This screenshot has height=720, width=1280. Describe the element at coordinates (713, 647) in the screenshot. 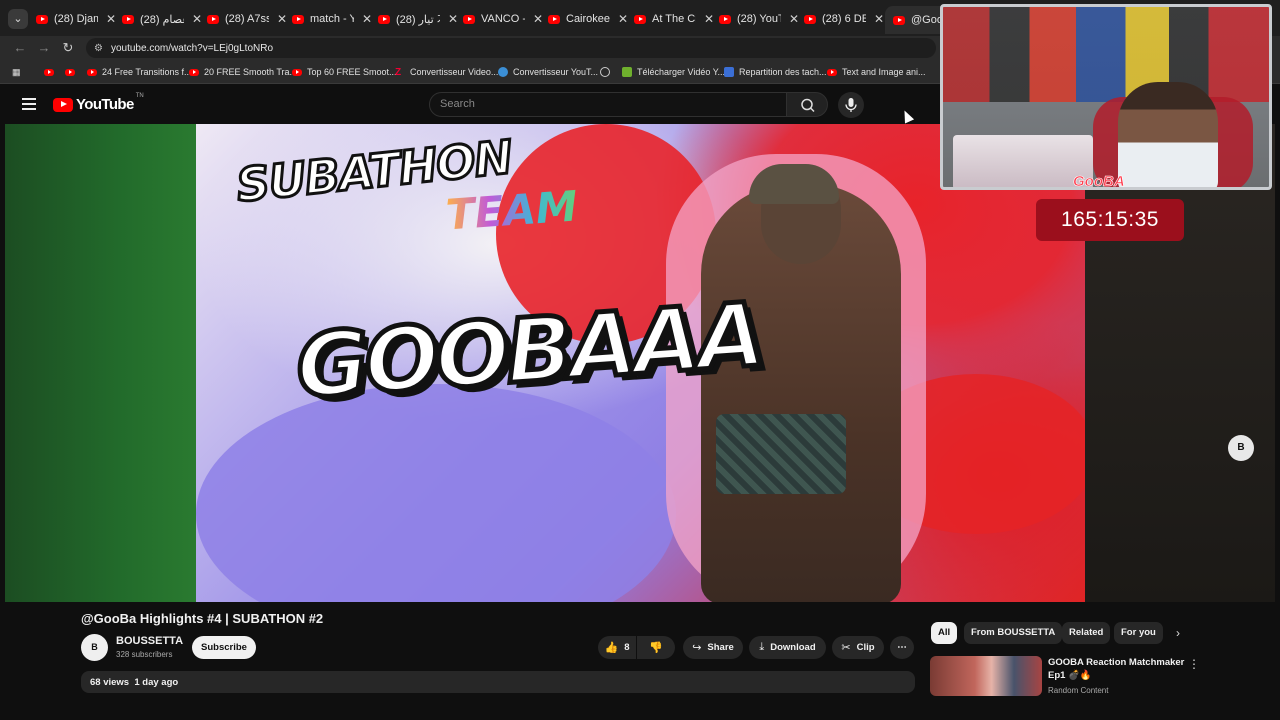

I see `share-button: ↪ Share` at that location.